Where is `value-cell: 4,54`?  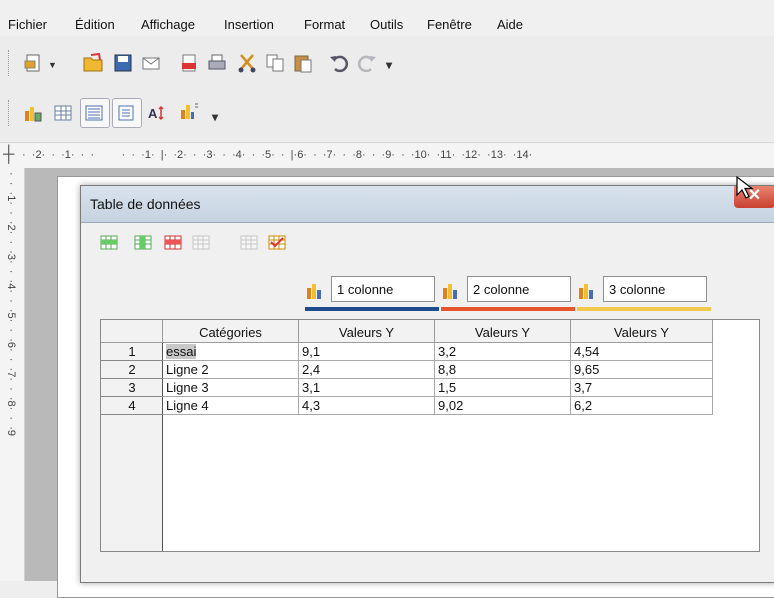 value-cell: 4,54 is located at coordinates (642, 352).